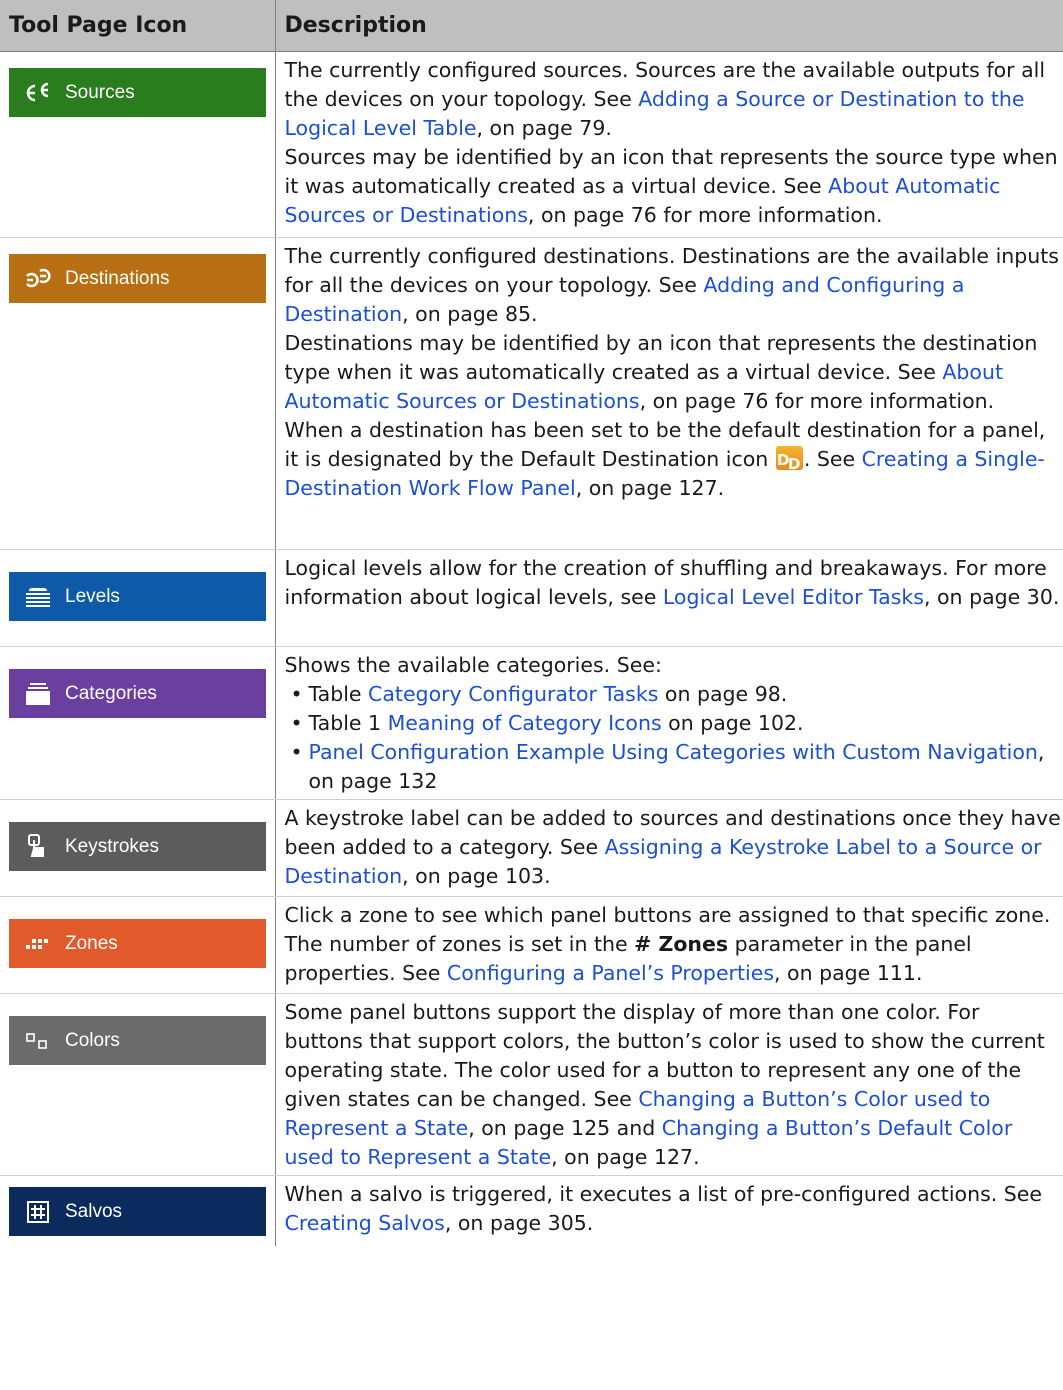  I want to click on keystrokes-tool-label: Keystrokes, so click(112, 846).